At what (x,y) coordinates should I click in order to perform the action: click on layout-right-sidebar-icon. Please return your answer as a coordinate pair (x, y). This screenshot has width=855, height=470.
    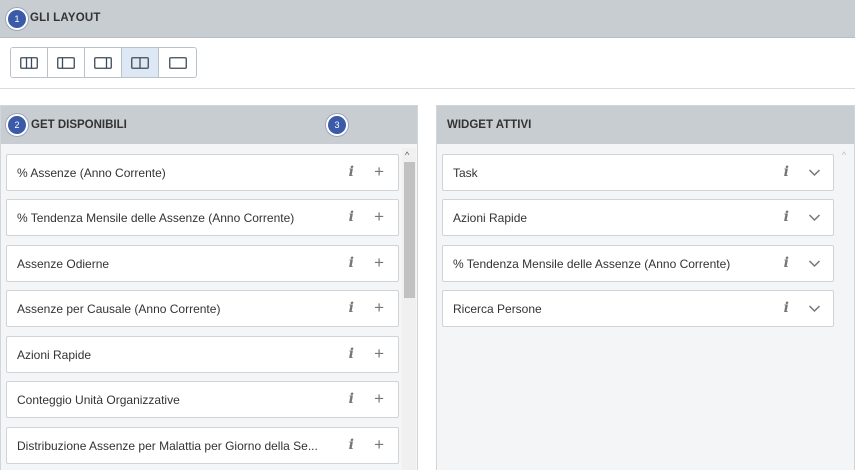
    Looking at the image, I should click on (103, 62).